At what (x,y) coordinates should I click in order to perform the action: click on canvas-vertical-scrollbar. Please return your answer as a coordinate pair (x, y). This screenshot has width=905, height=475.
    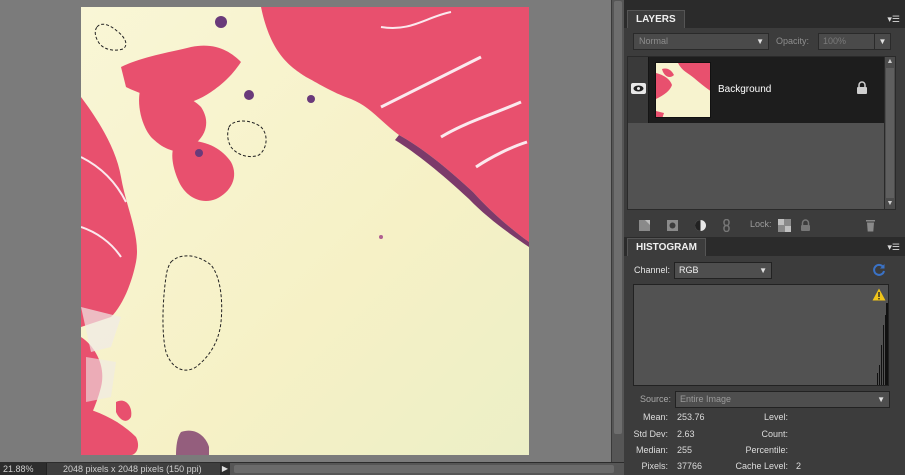
    Looking at the image, I should click on (617, 231).